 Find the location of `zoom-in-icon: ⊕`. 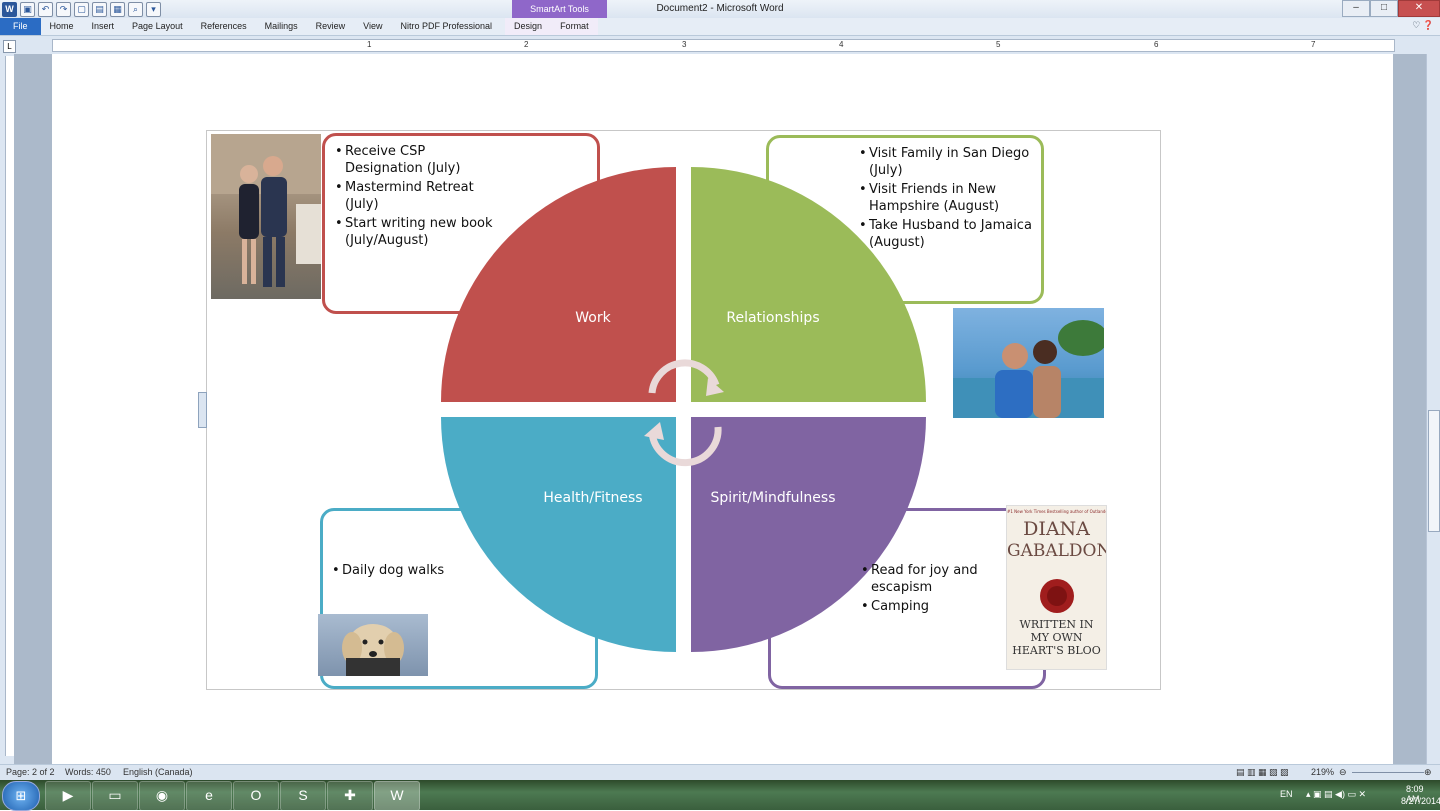

zoom-in-icon: ⊕ is located at coordinates (1428, 772).